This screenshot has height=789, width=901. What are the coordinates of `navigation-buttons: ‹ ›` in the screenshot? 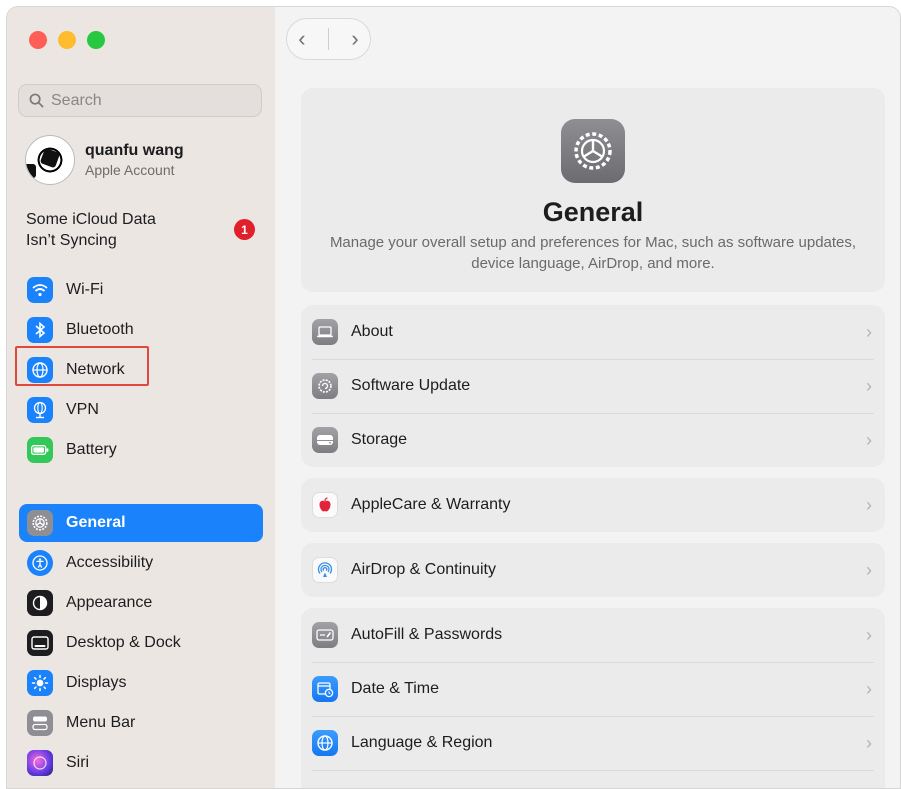 It's located at (328, 39).